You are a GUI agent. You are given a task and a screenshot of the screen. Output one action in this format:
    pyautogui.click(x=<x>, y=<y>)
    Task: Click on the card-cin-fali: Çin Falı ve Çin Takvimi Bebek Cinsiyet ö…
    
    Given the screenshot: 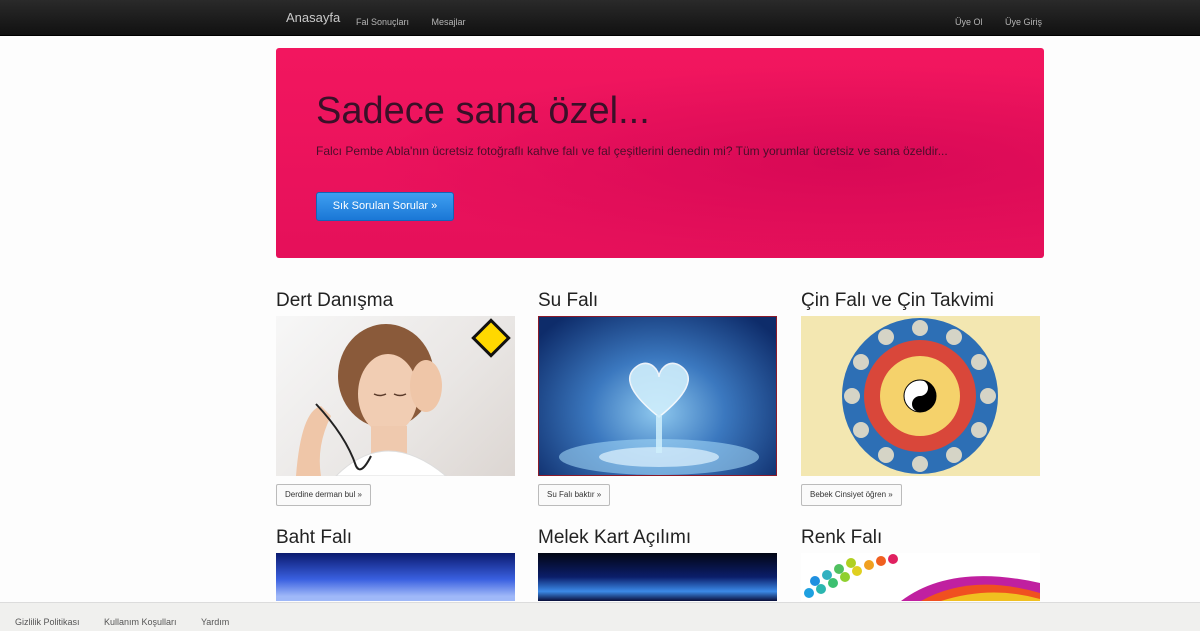 What is the action you would take?
    pyautogui.click(x=921, y=398)
    